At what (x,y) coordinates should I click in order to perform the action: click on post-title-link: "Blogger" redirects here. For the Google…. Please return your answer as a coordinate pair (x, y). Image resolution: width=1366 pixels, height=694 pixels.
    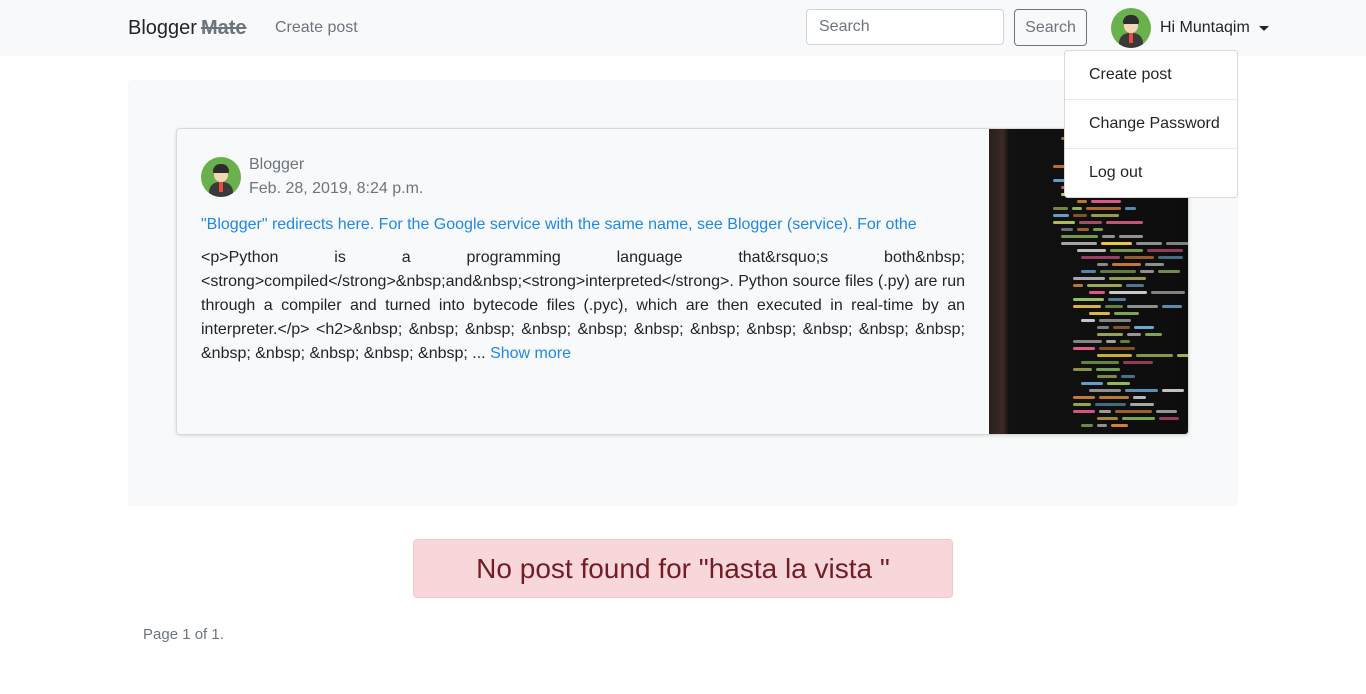
    Looking at the image, I should click on (571, 225).